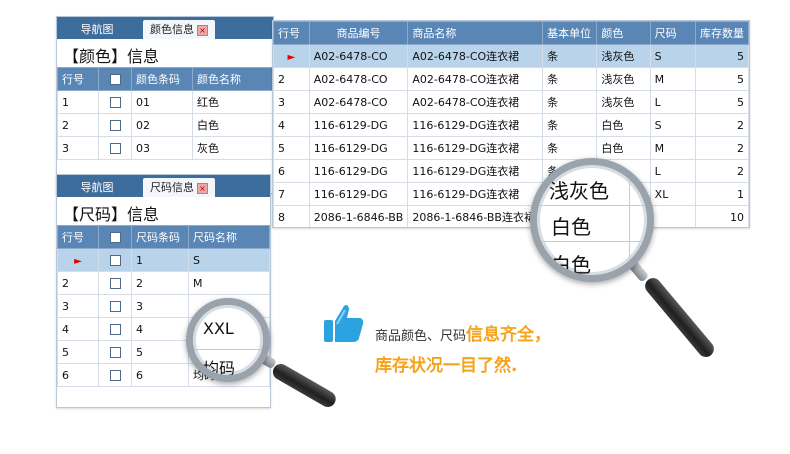 The height and width of the screenshot is (454, 790). What do you see at coordinates (111, 56) in the screenshot?
I see `page-title: 【颜色】信息` at bounding box center [111, 56].